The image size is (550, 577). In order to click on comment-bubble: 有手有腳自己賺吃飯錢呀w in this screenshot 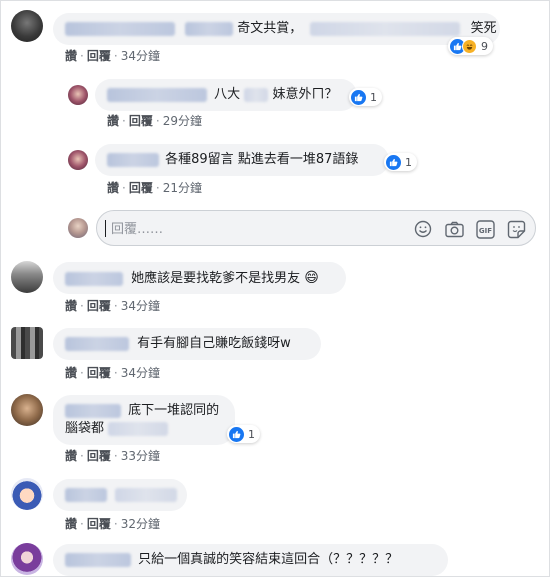, I will do `click(187, 344)`.